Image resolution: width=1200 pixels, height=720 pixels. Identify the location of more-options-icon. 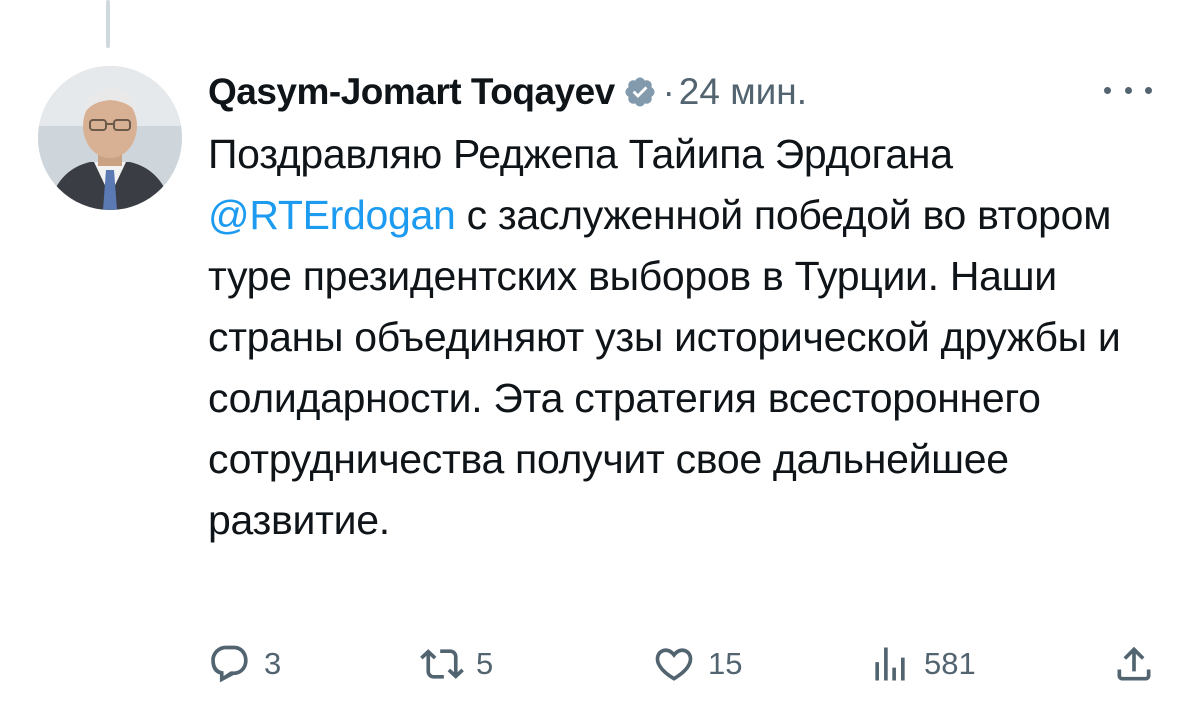
(1128, 90).